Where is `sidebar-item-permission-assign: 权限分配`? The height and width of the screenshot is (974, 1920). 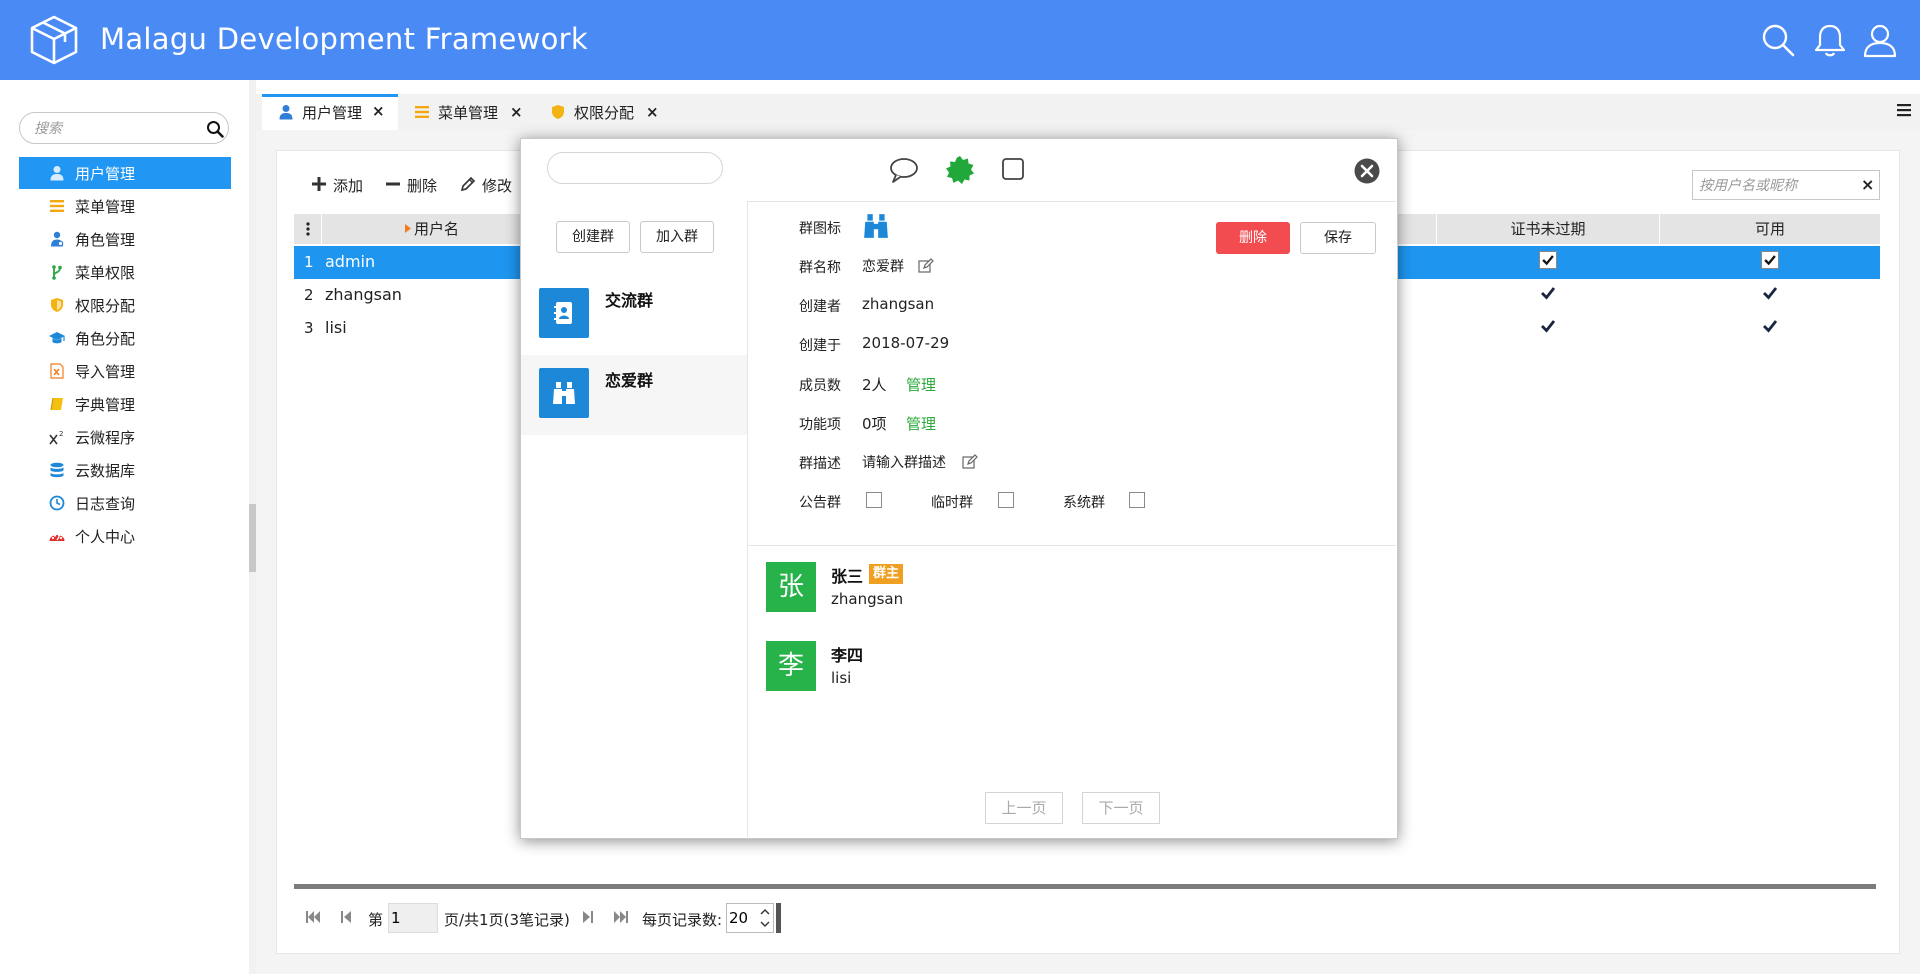 sidebar-item-permission-assign: 权限分配 is located at coordinates (125, 305).